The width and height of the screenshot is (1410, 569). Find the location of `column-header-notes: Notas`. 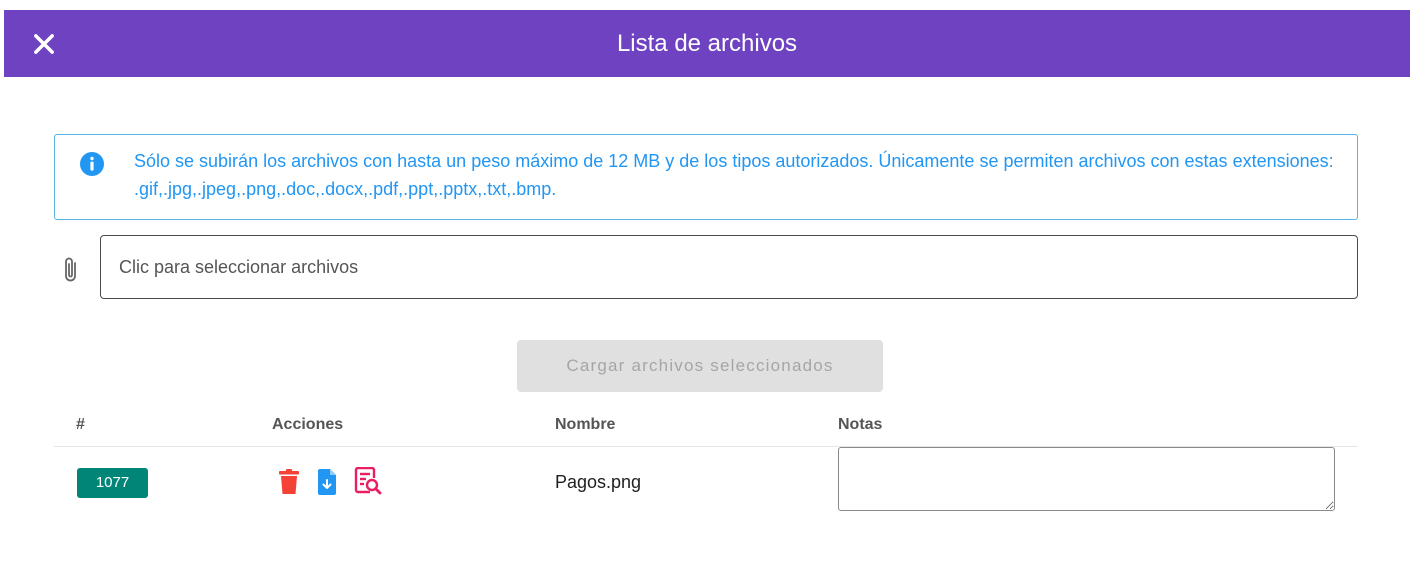

column-header-notes: Notas is located at coordinates (860, 424).